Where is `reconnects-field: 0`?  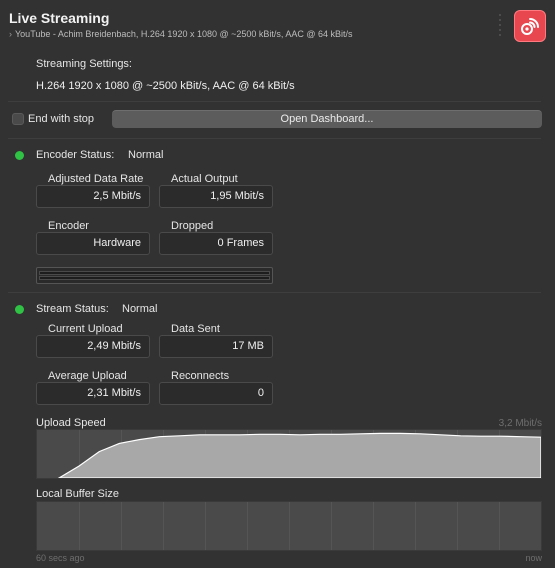 reconnects-field: 0 is located at coordinates (216, 393).